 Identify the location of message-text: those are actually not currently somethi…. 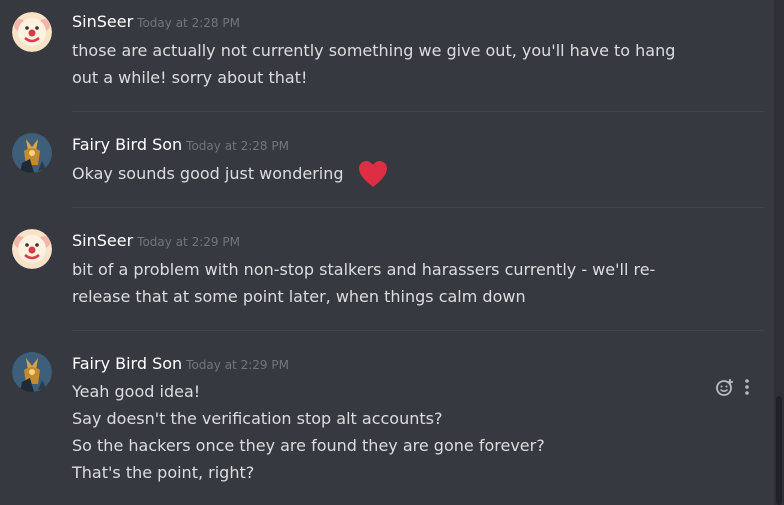
(374, 50).